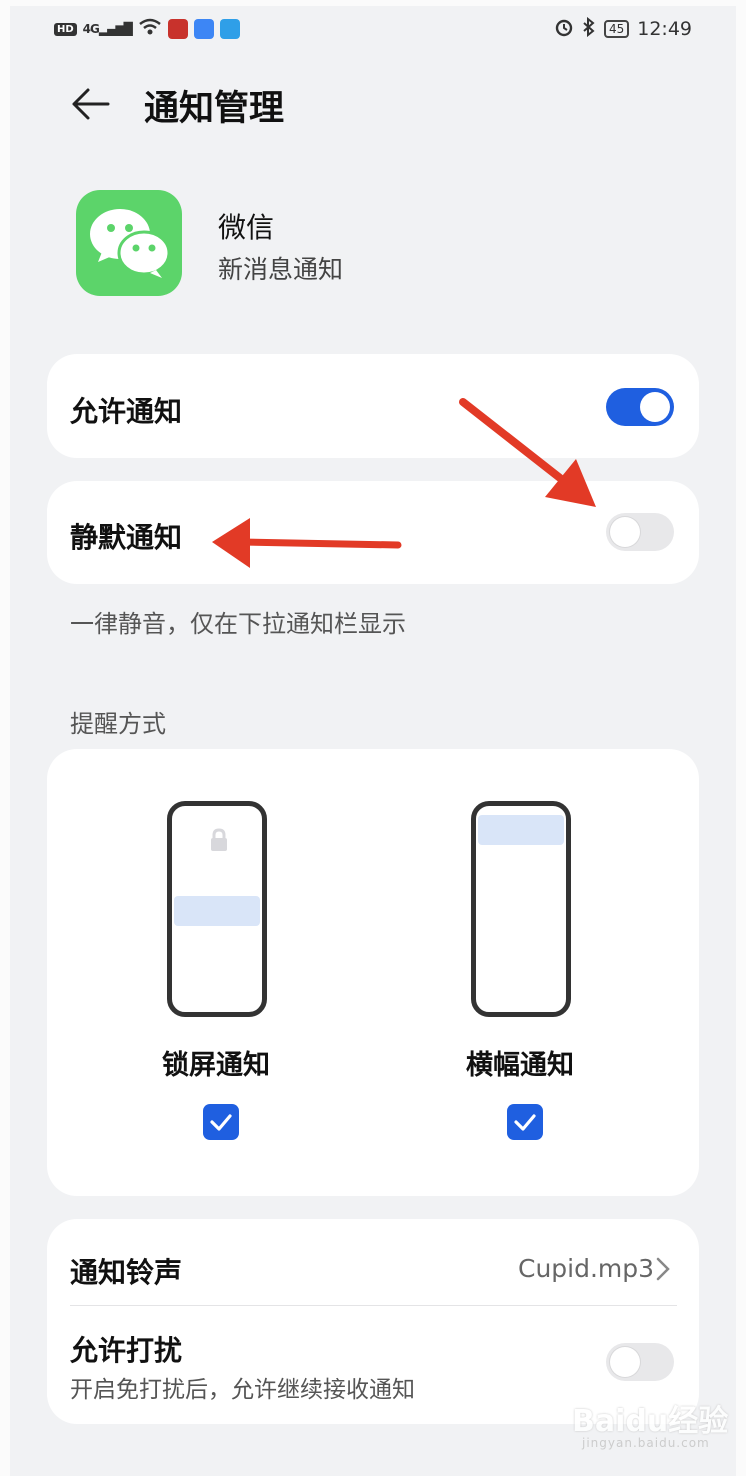 Image resolution: width=746 pixels, height=1476 pixels. Describe the element at coordinates (650, 1421) in the screenshot. I see `baidu-watermark: Baidu经验` at that location.